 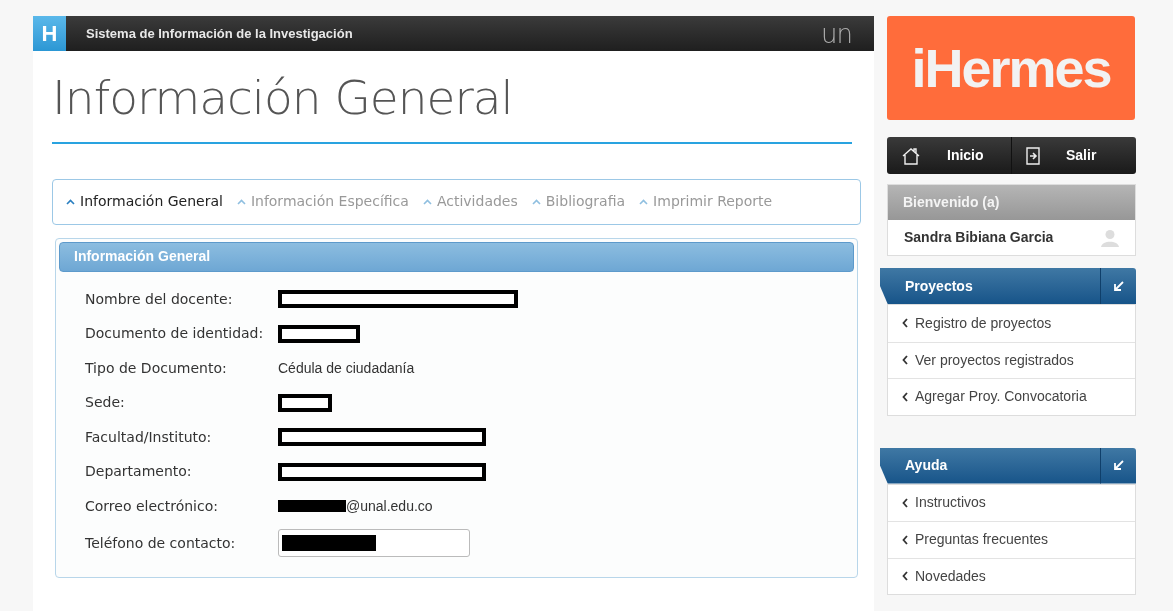 What do you see at coordinates (1011, 359) in the screenshot?
I see `menu-link: Ver proyectos registrados` at bounding box center [1011, 359].